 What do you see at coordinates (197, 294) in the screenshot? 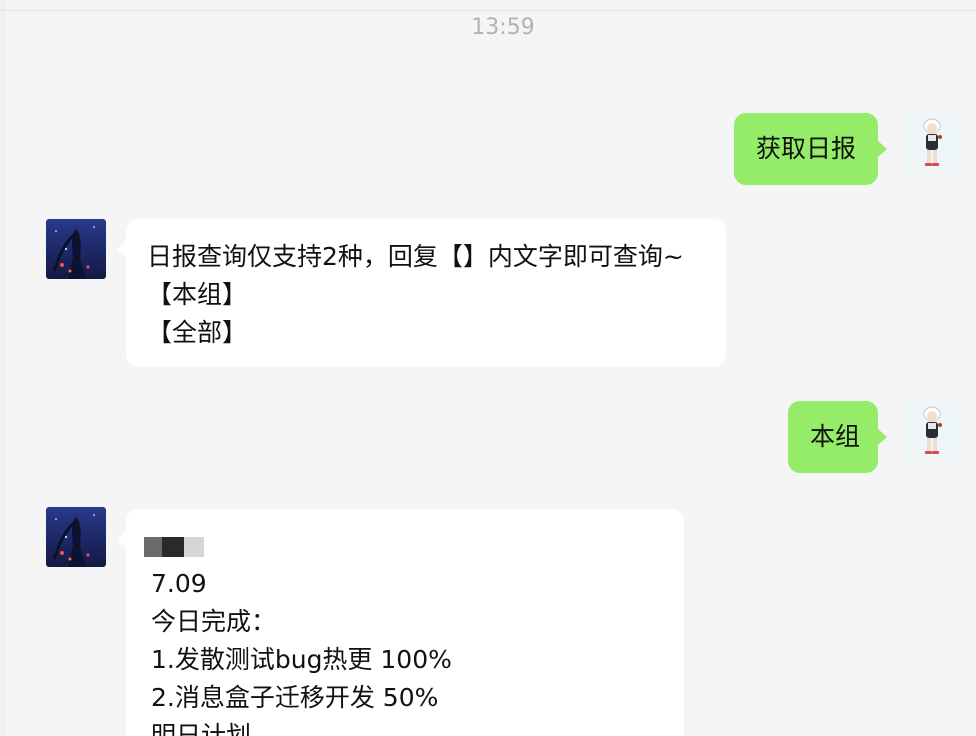
I see `message-line: 【本组】` at bounding box center [197, 294].